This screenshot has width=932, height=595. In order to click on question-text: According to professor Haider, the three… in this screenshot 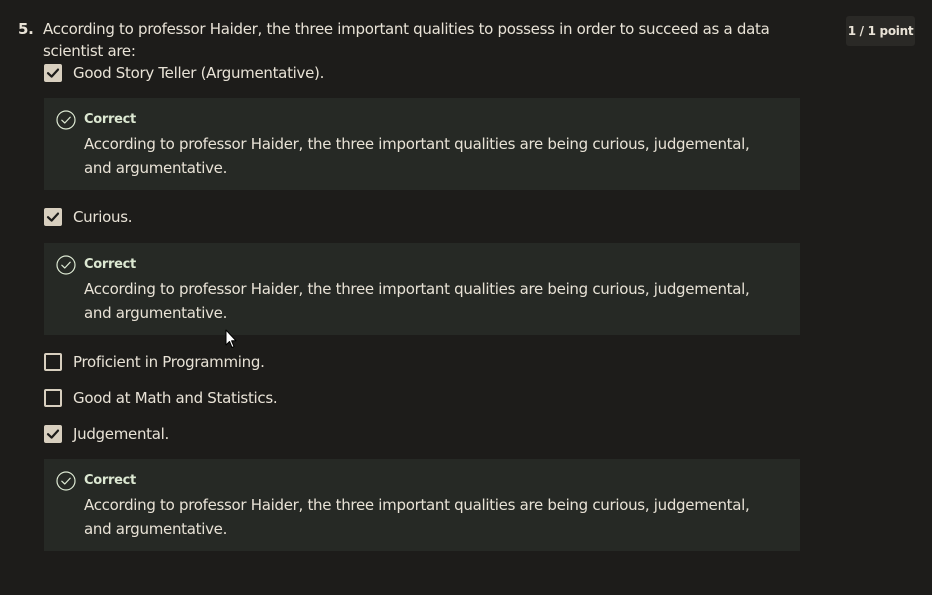, I will do `click(406, 40)`.